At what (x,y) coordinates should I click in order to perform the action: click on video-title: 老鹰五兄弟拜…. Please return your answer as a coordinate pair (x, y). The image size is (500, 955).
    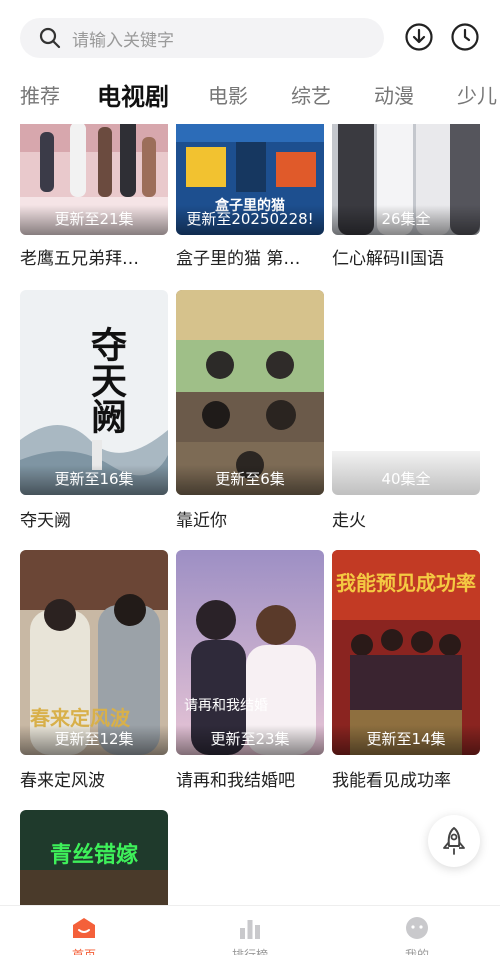
    Looking at the image, I should click on (95, 256).